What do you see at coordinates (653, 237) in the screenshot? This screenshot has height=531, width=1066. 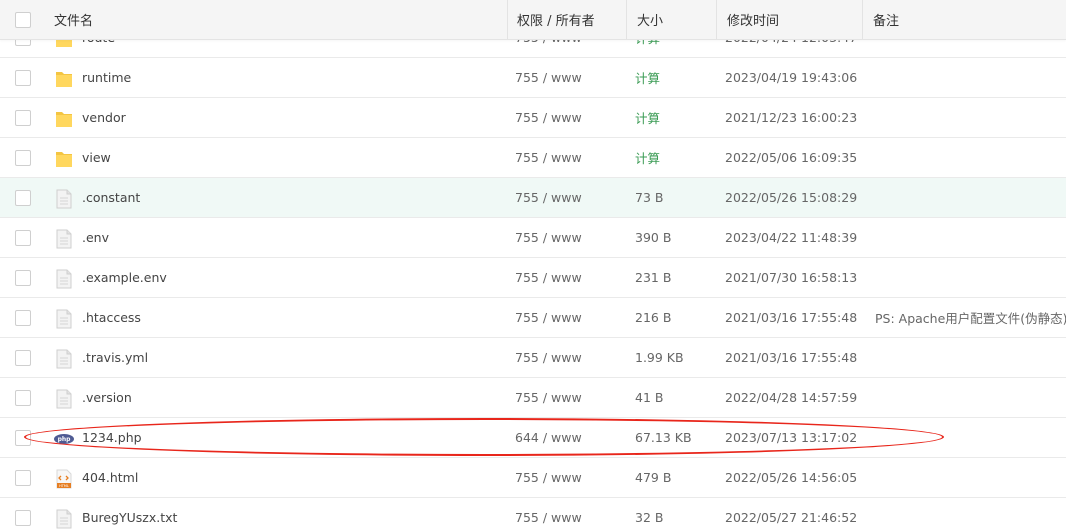 I see `file-size: 390 B` at bounding box center [653, 237].